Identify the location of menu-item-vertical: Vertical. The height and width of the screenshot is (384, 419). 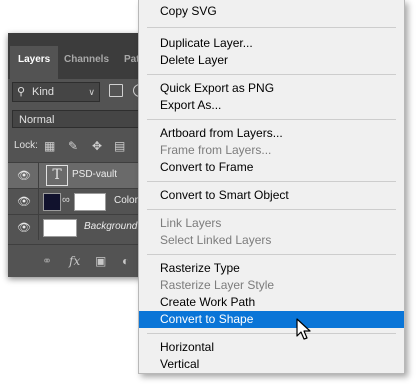
(271, 364).